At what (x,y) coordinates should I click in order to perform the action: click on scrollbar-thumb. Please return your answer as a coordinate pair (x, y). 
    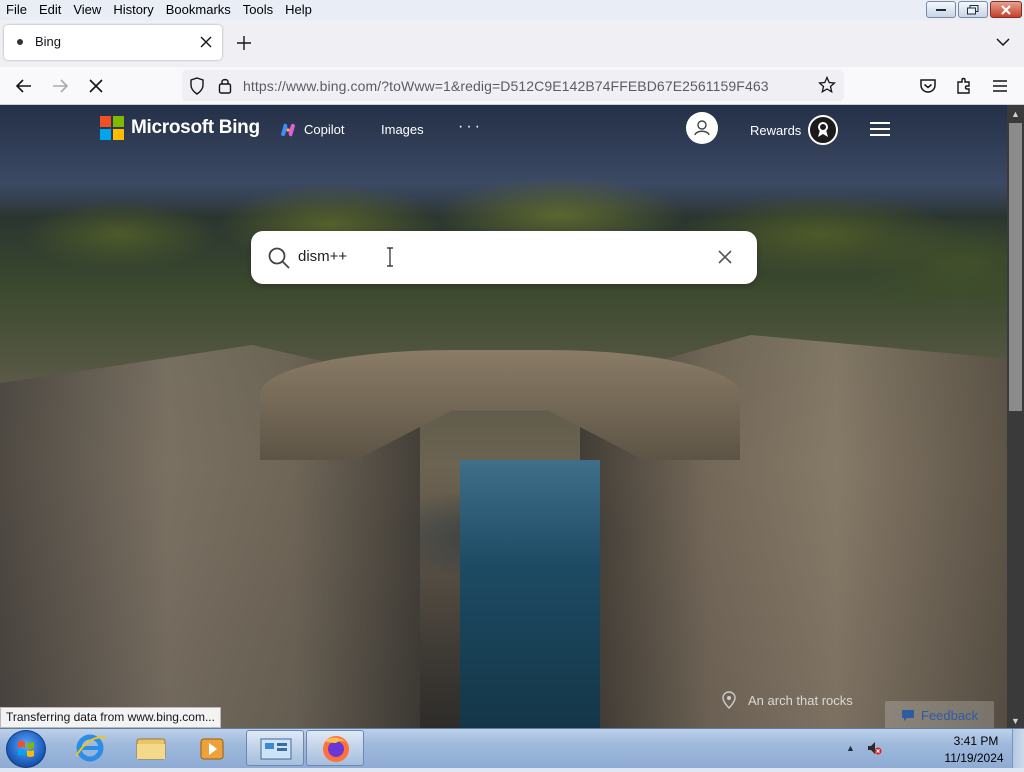
    Looking at the image, I should click on (1015, 267).